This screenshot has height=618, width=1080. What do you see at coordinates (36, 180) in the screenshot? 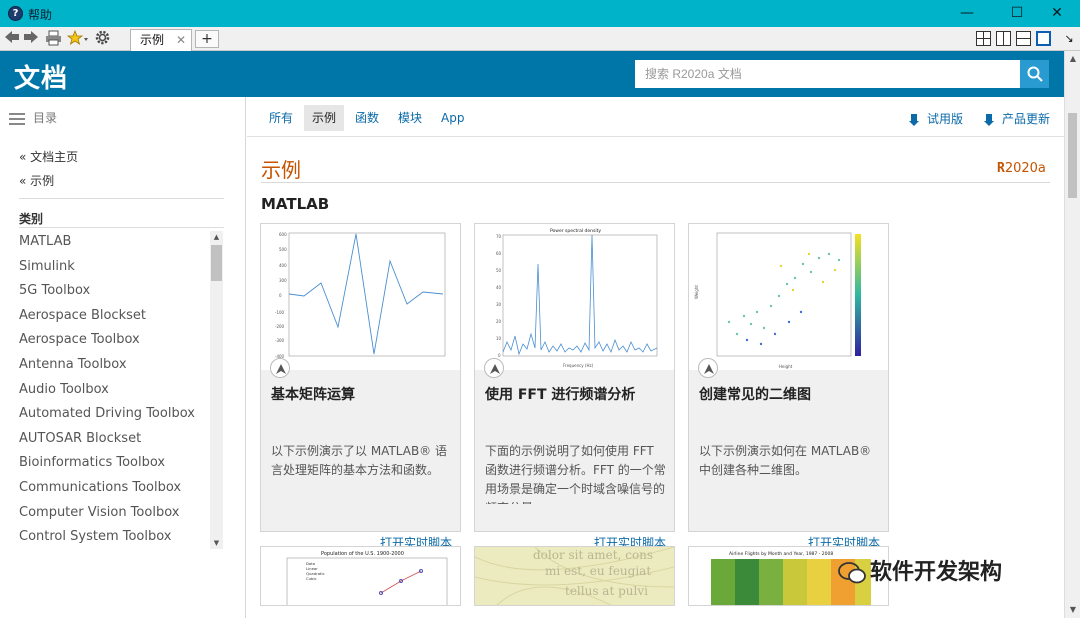
I see `examples-link: « 示例` at bounding box center [36, 180].